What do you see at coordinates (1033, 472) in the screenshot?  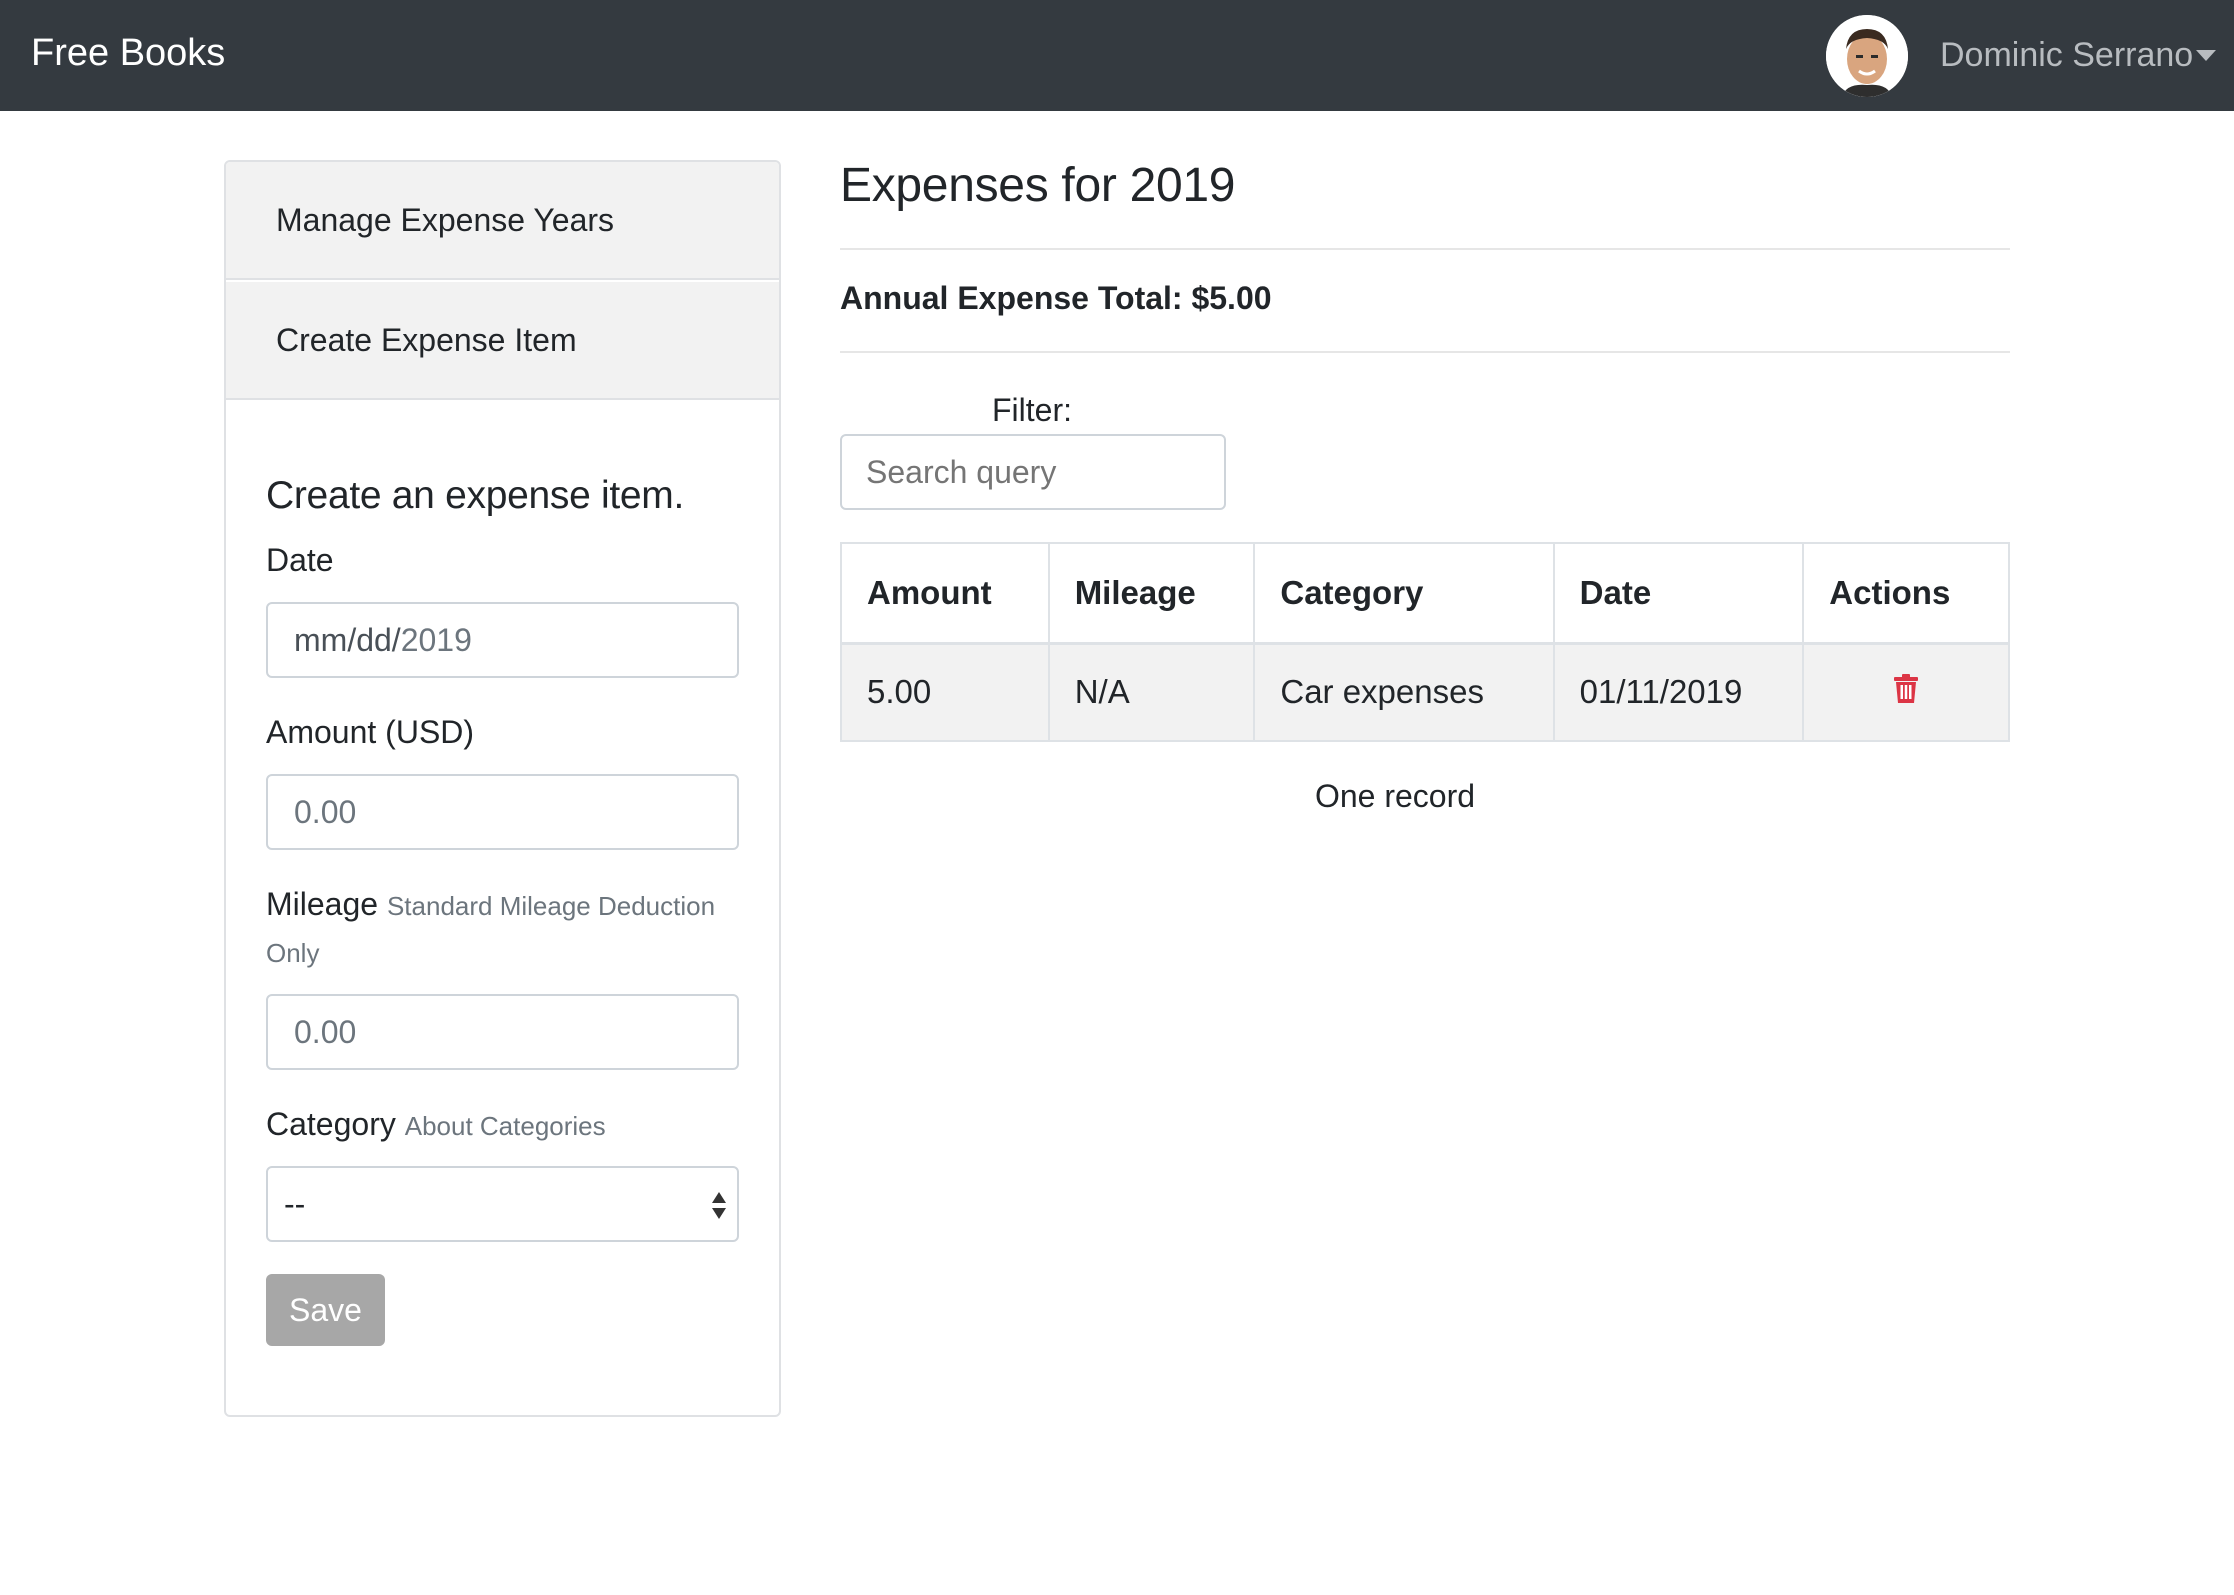 I see `search-input` at bounding box center [1033, 472].